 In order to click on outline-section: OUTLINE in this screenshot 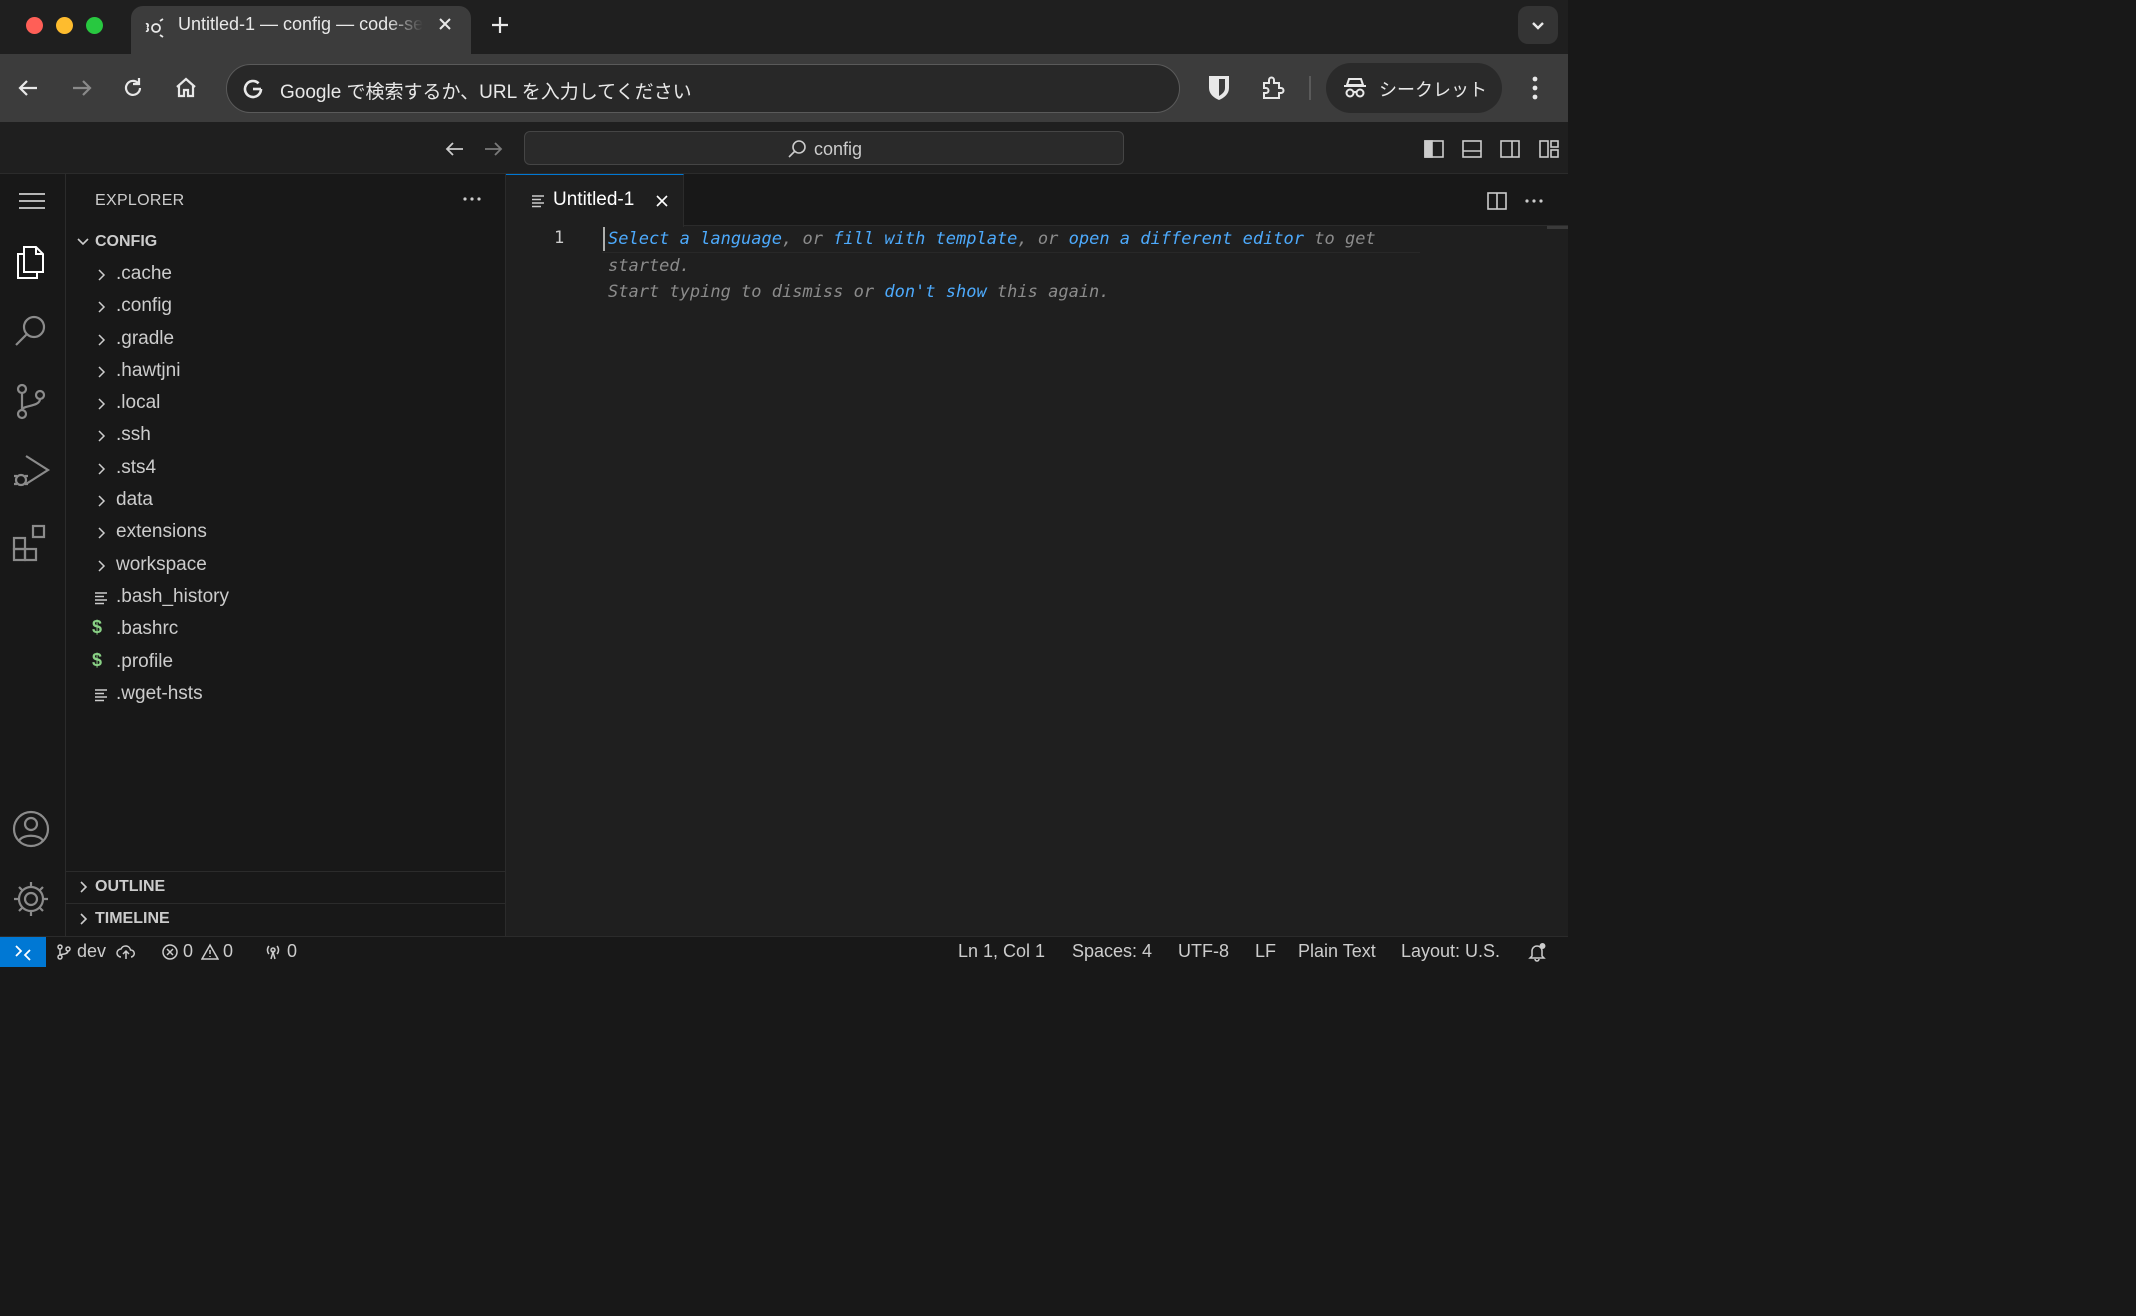, I will do `click(286, 887)`.